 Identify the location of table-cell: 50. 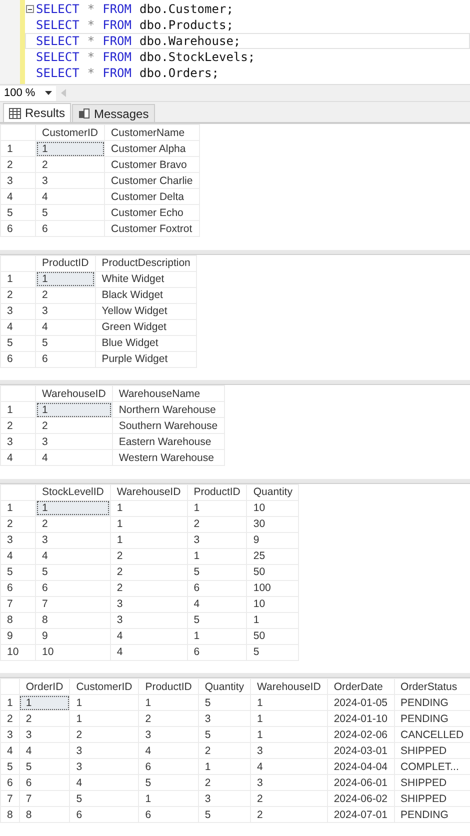
(272, 572).